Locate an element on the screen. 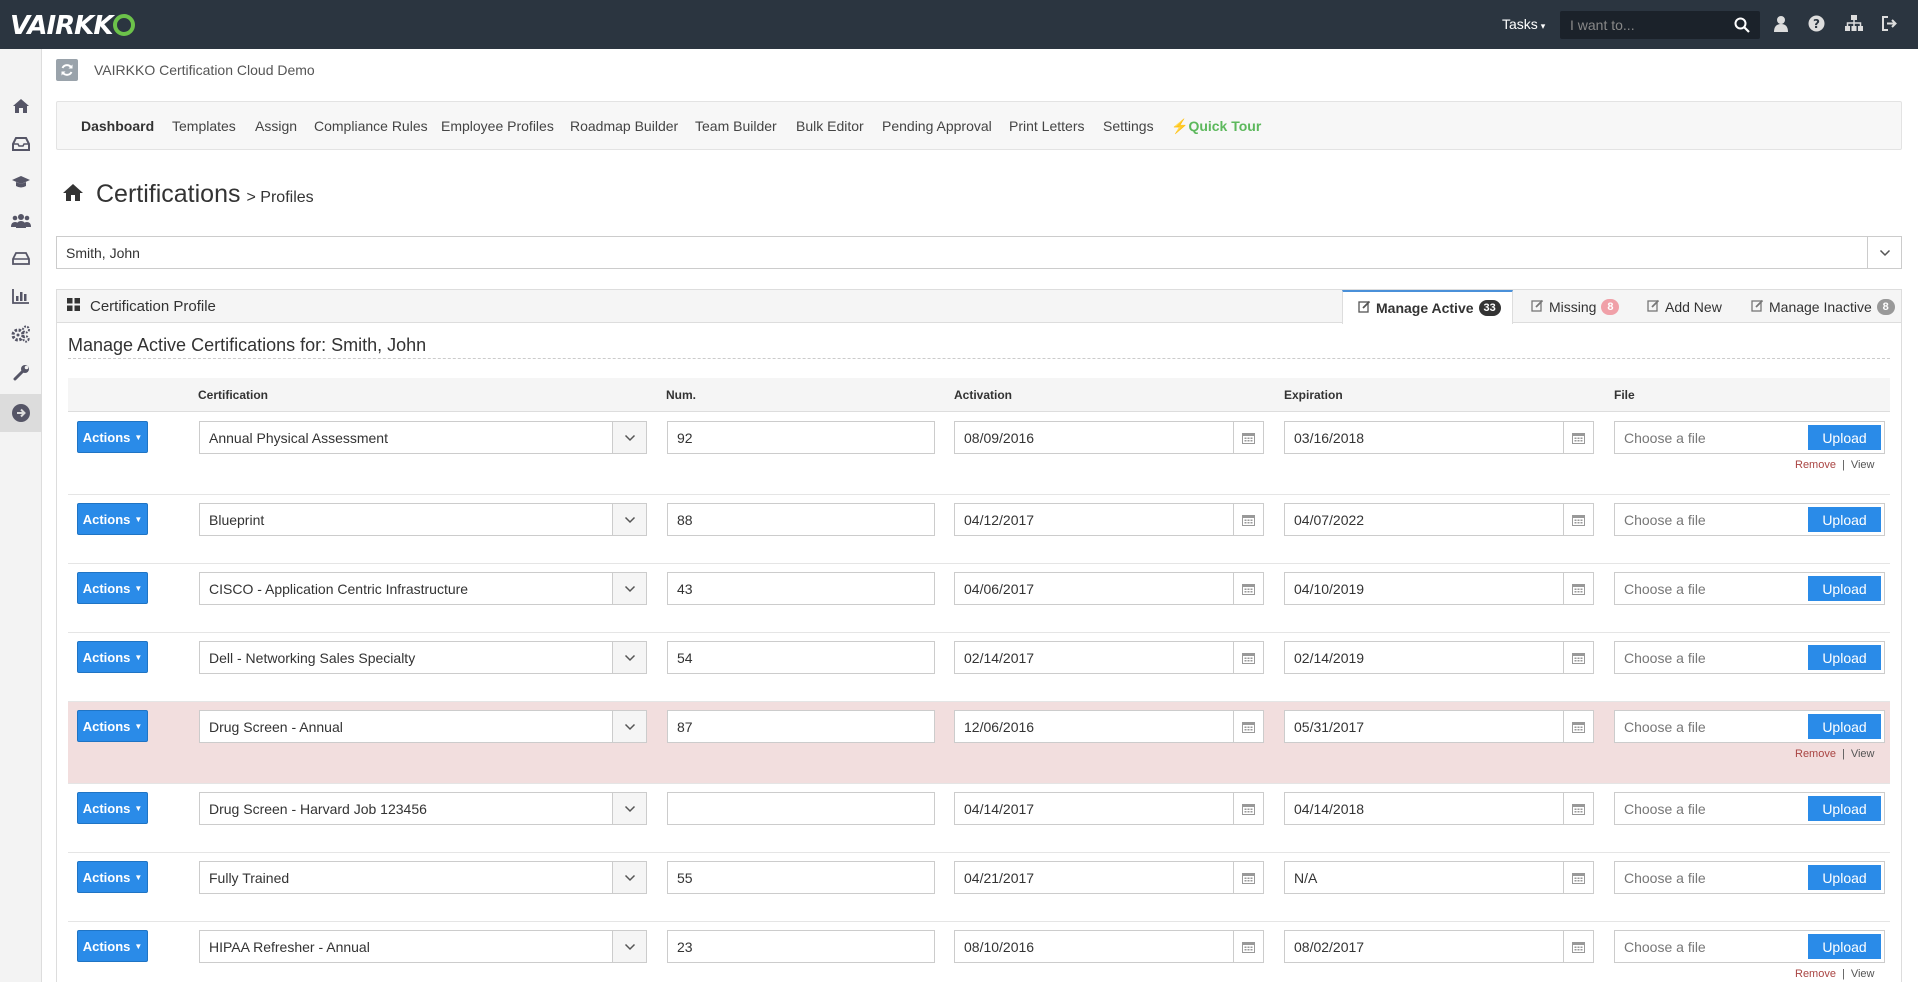 The height and width of the screenshot is (982, 1918). bar-chart-icon is located at coordinates (21, 296).